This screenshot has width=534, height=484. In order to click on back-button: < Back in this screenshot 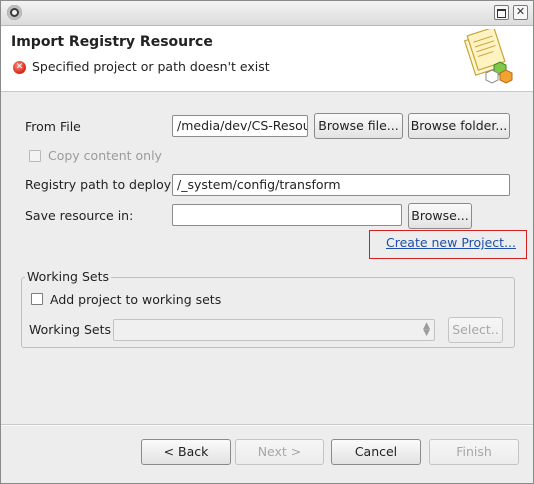, I will do `click(186, 452)`.